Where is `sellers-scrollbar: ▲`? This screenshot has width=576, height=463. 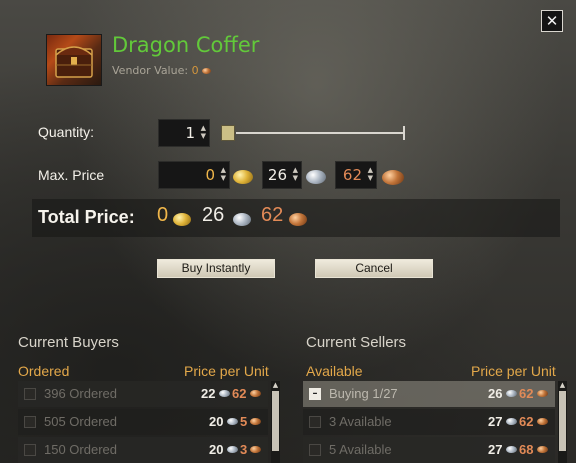 sellers-scrollbar: ▲ is located at coordinates (562, 422).